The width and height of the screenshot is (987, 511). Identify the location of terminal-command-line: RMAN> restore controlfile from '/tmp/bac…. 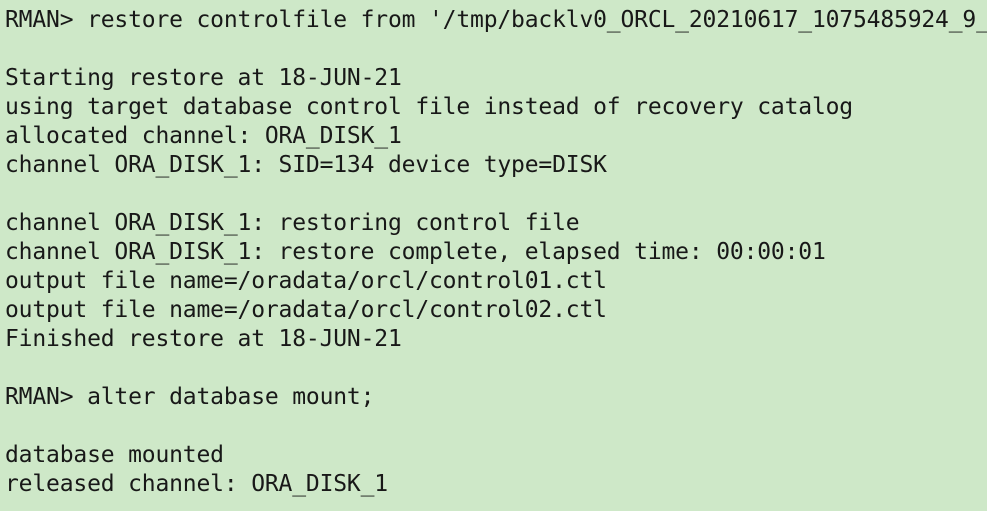
(496, 20).